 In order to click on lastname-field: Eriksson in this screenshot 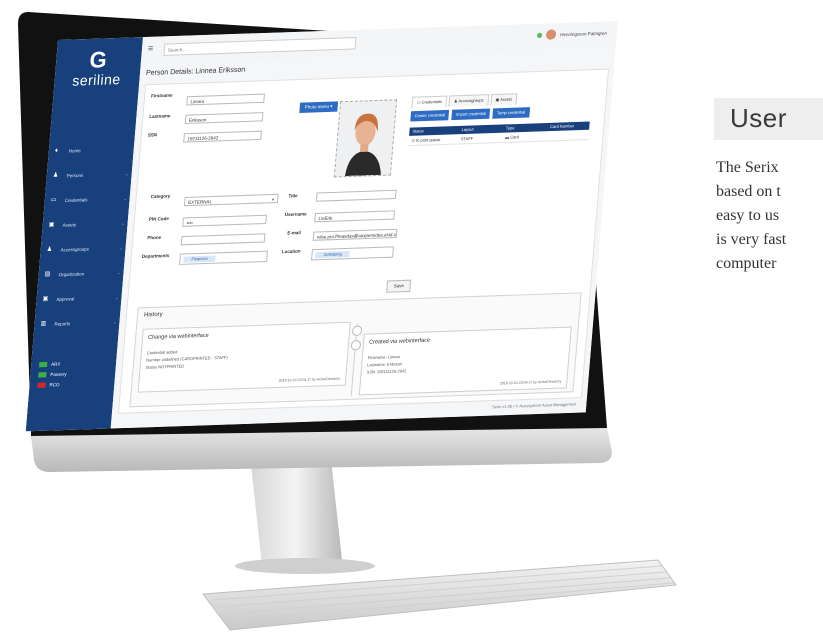, I will do `click(224, 118)`.